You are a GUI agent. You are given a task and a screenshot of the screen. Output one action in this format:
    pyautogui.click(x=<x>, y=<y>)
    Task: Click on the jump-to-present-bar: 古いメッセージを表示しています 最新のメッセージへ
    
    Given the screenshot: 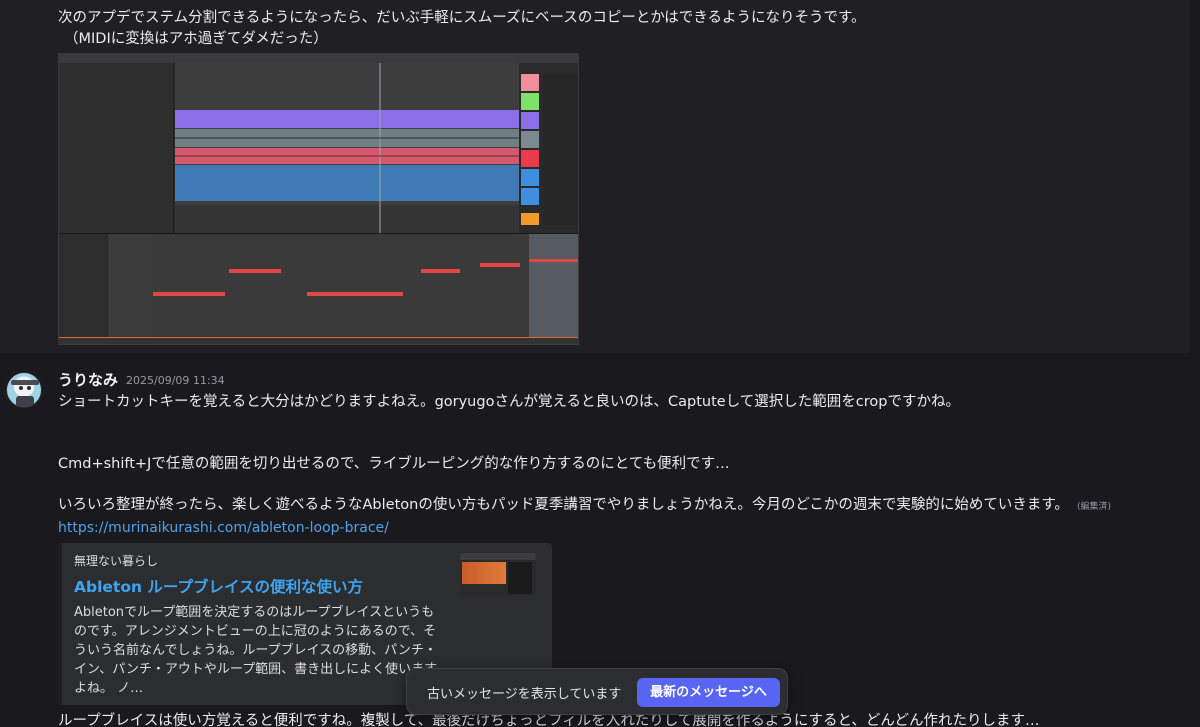 What is the action you would take?
    pyautogui.click(x=597, y=691)
    